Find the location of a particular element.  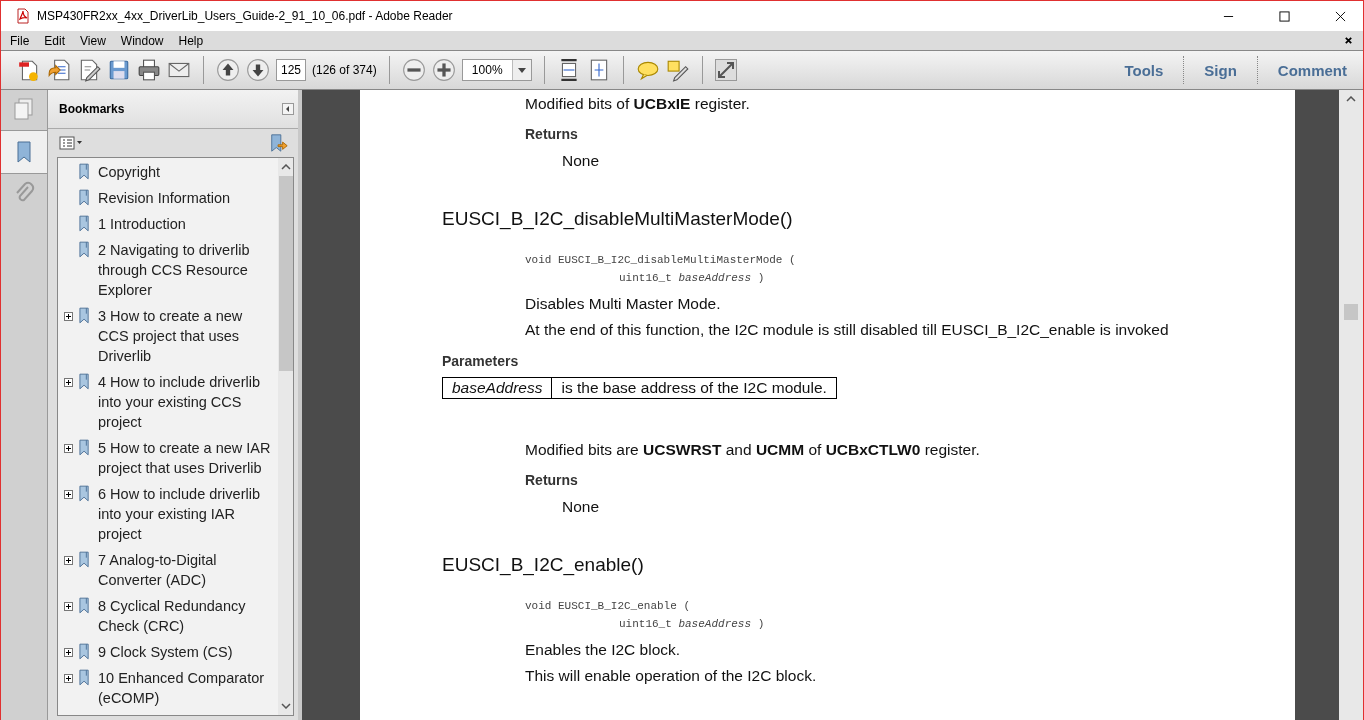

close-icon is located at coordinates (1340, 16).